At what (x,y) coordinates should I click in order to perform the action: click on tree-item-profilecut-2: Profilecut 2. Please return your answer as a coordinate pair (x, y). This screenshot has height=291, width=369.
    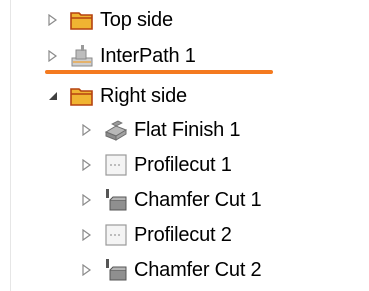
    Looking at the image, I should click on (156, 235).